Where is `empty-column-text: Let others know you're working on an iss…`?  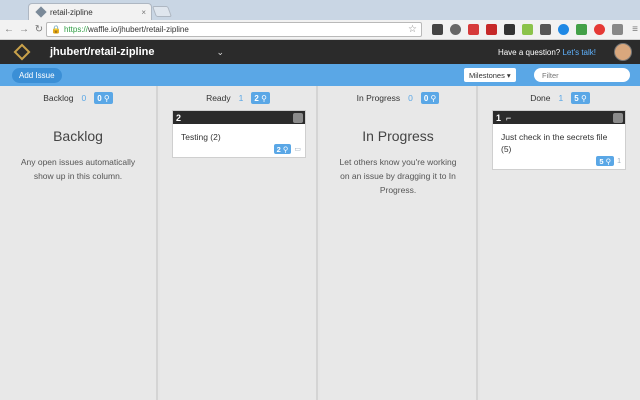
empty-column-text: Let others know you're working on an iss… is located at coordinates (398, 176).